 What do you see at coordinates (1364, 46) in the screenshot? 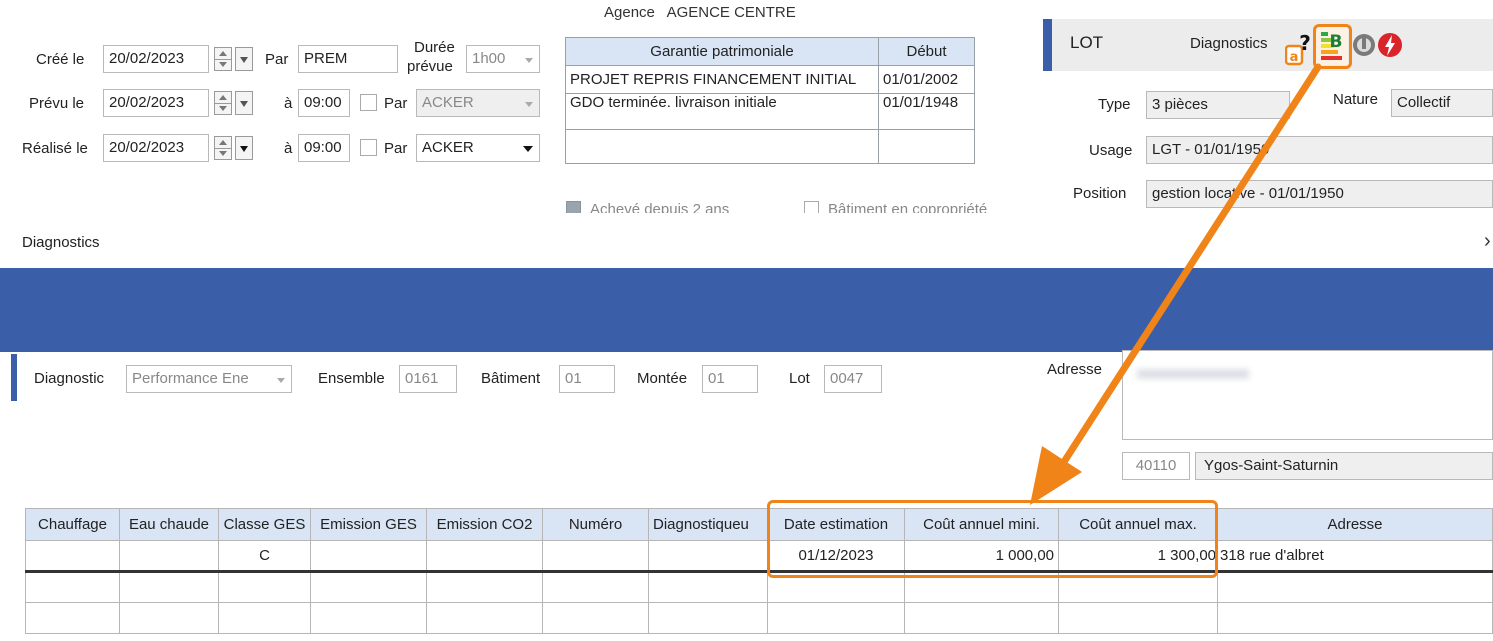
I see `gray-badge-icon` at bounding box center [1364, 46].